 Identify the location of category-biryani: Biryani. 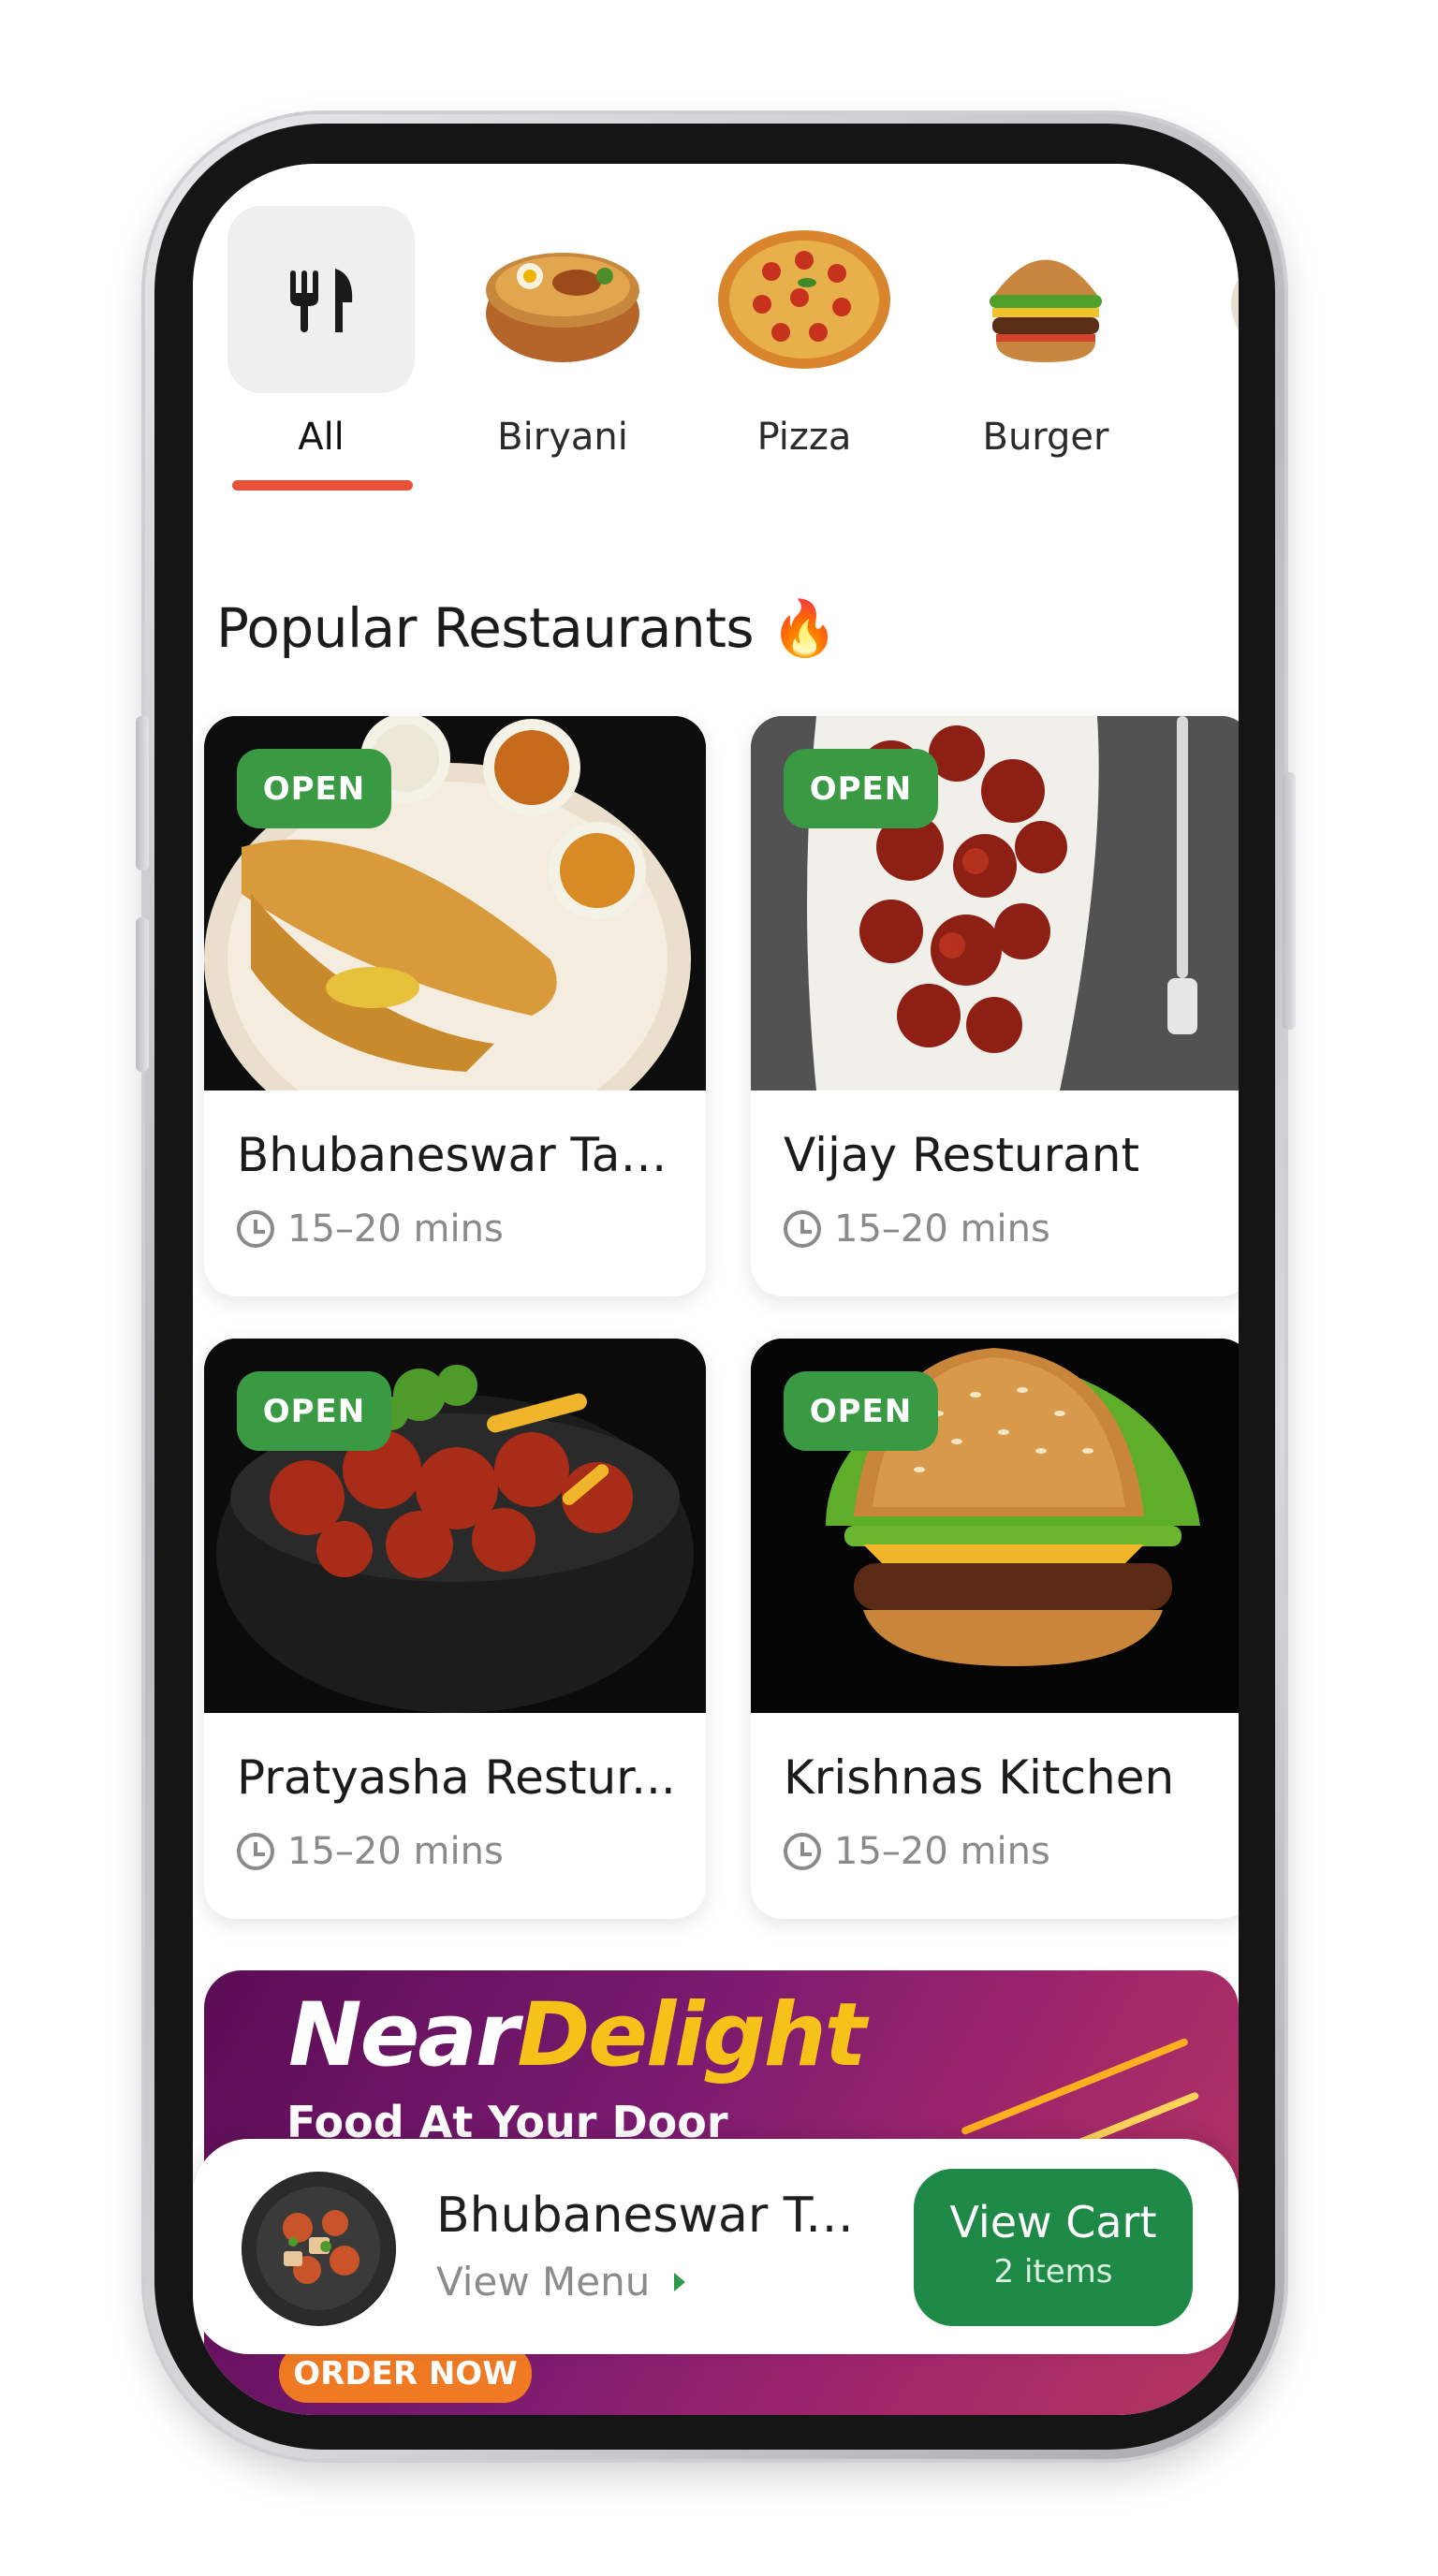
(562, 332).